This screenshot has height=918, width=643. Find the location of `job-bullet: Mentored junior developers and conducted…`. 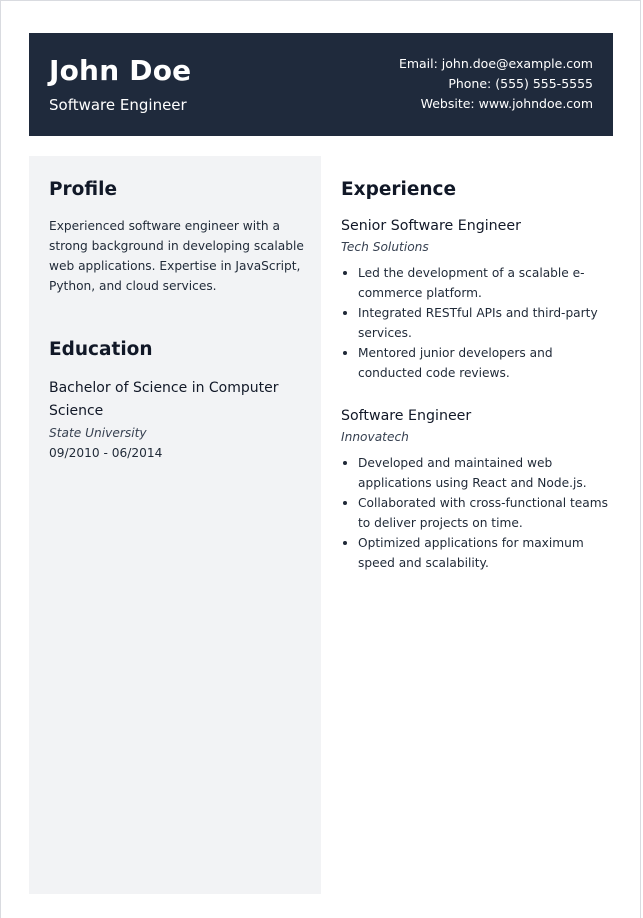

job-bullet: Mentored junior developers and conducted… is located at coordinates (477, 363).